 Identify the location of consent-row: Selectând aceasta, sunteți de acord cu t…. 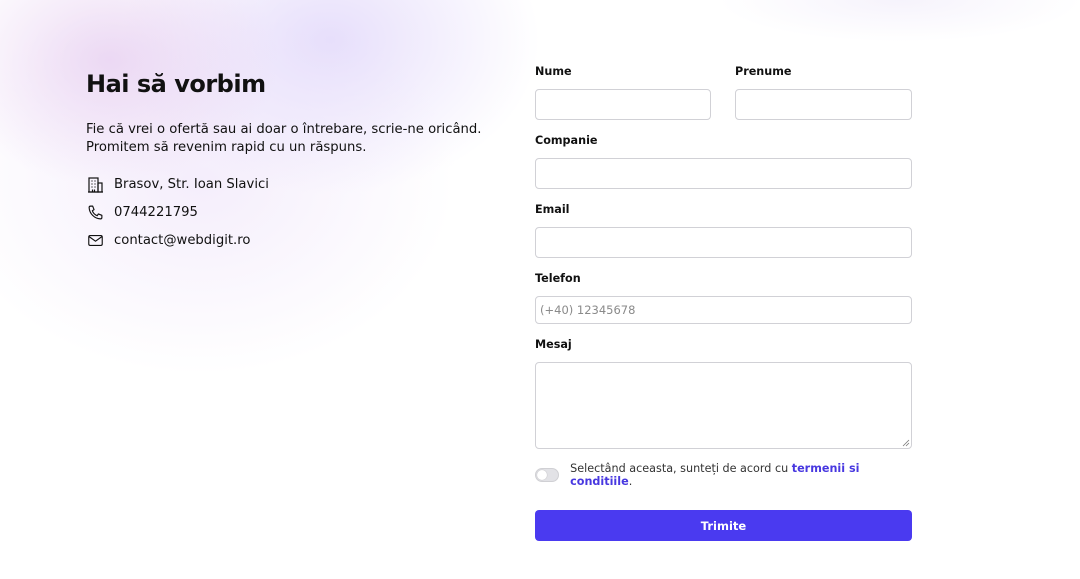
(723, 475).